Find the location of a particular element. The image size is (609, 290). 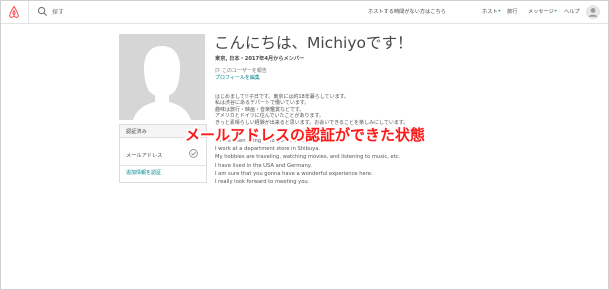

member-since: 東京, 日本・2017年4月からメンバー is located at coordinates (260, 59).